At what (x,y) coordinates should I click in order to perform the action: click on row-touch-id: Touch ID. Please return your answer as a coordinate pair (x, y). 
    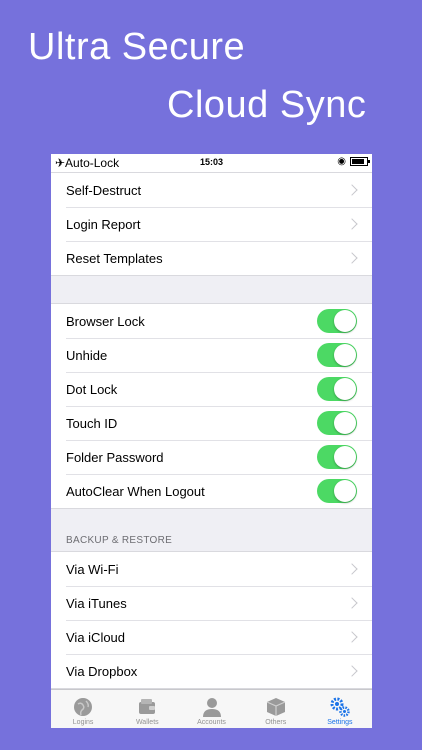
    Looking at the image, I should click on (211, 423).